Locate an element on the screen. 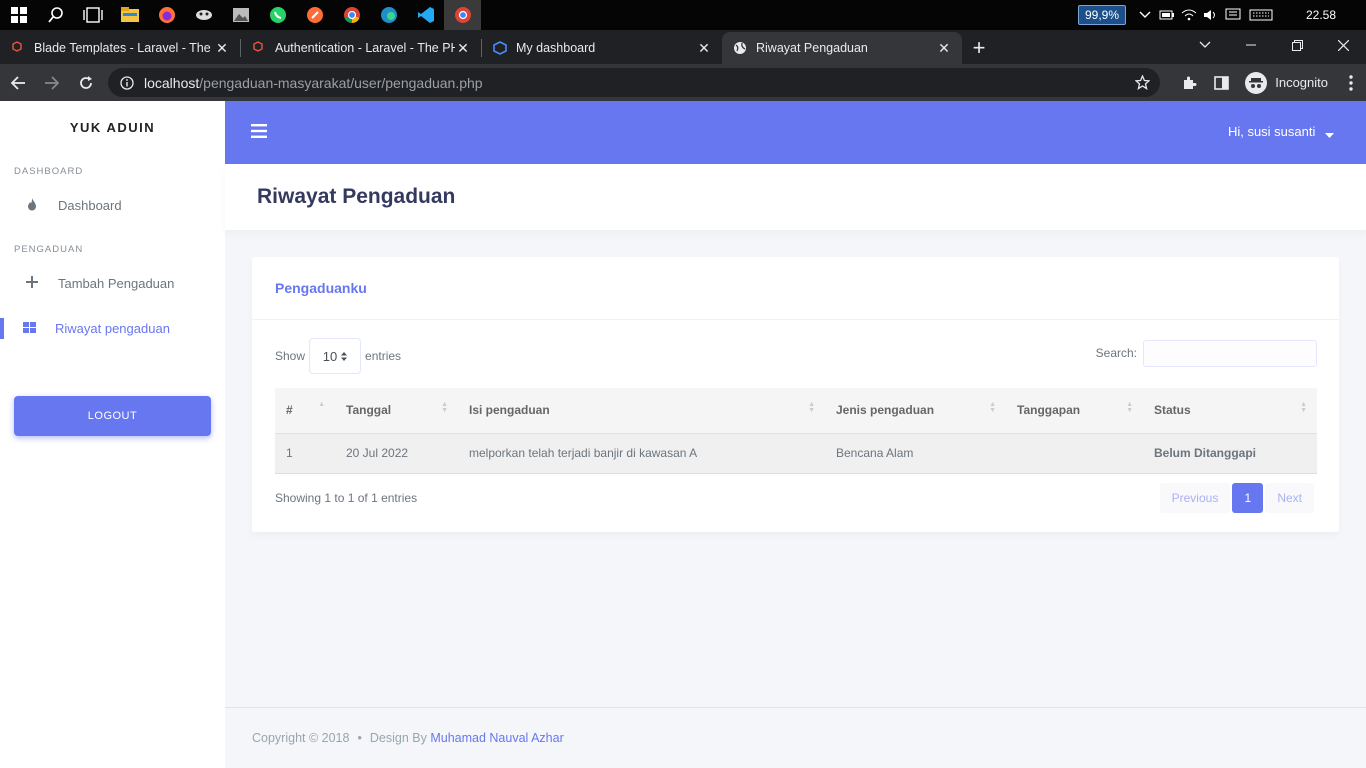 The width and height of the screenshot is (1366, 768). menu-kebab-icon is located at coordinates (1351, 82).